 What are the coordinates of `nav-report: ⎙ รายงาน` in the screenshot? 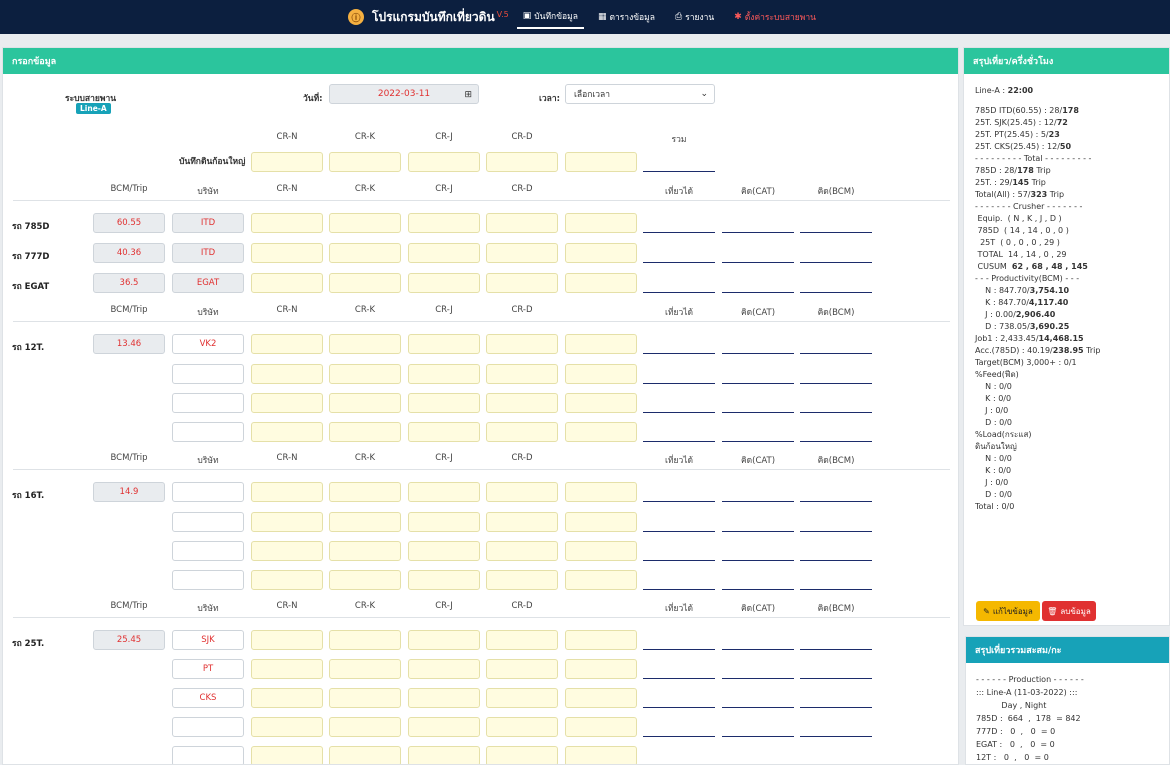 It's located at (694, 17).